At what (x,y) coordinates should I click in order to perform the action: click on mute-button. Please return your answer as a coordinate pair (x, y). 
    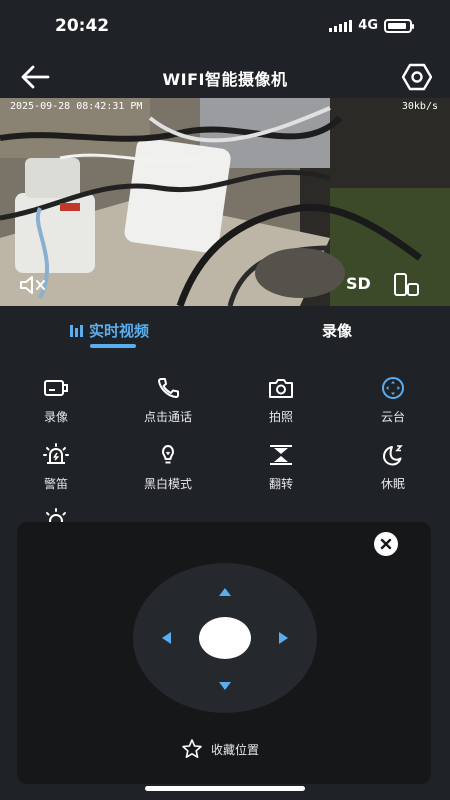
    Looking at the image, I should click on (33, 285).